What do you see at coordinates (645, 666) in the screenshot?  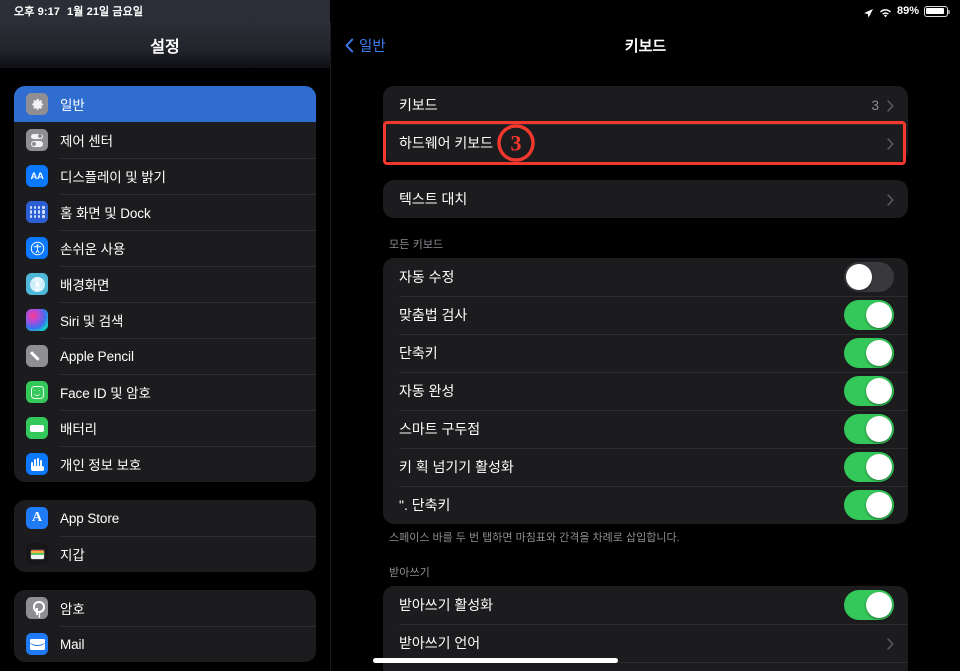 I see `row-partially-visible` at bounding box center [645, 666].